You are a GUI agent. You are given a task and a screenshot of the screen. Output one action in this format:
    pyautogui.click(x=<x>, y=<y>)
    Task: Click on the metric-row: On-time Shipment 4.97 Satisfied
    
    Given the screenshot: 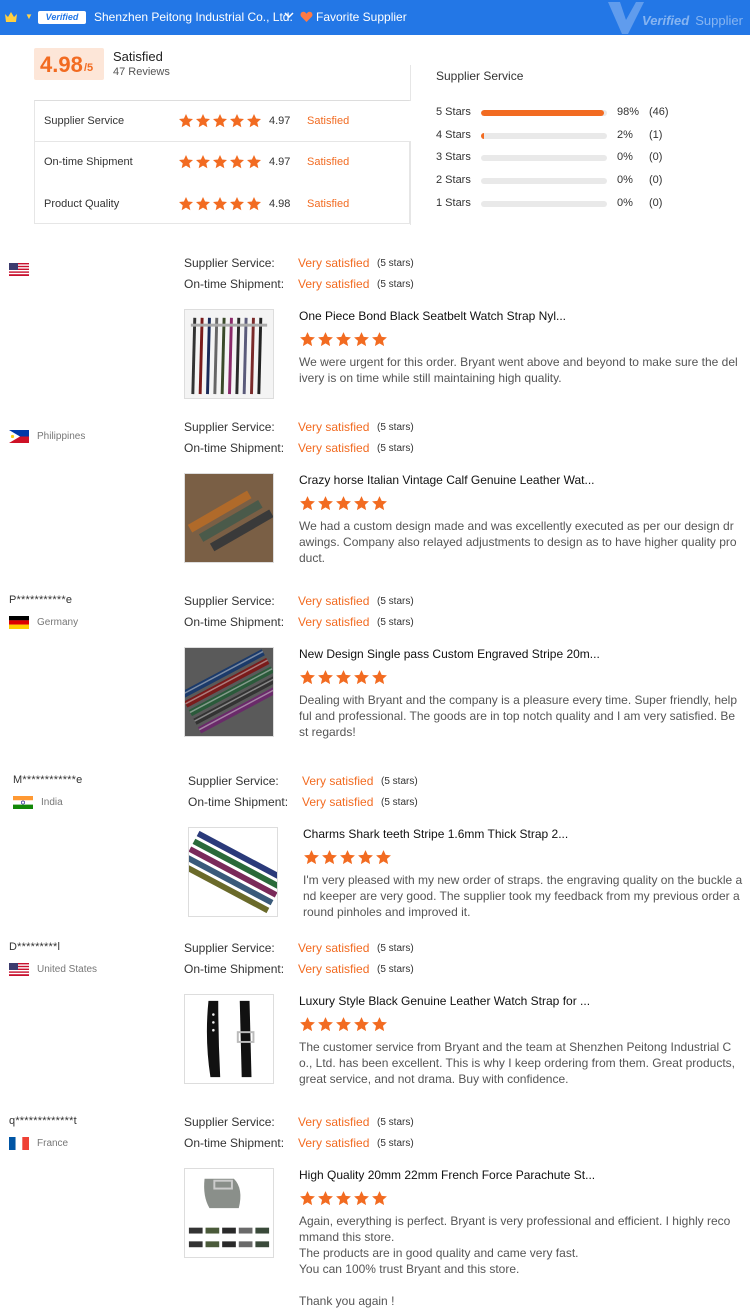 What is the action you would take?
    pyautogui.click(x=223, y=162)
    